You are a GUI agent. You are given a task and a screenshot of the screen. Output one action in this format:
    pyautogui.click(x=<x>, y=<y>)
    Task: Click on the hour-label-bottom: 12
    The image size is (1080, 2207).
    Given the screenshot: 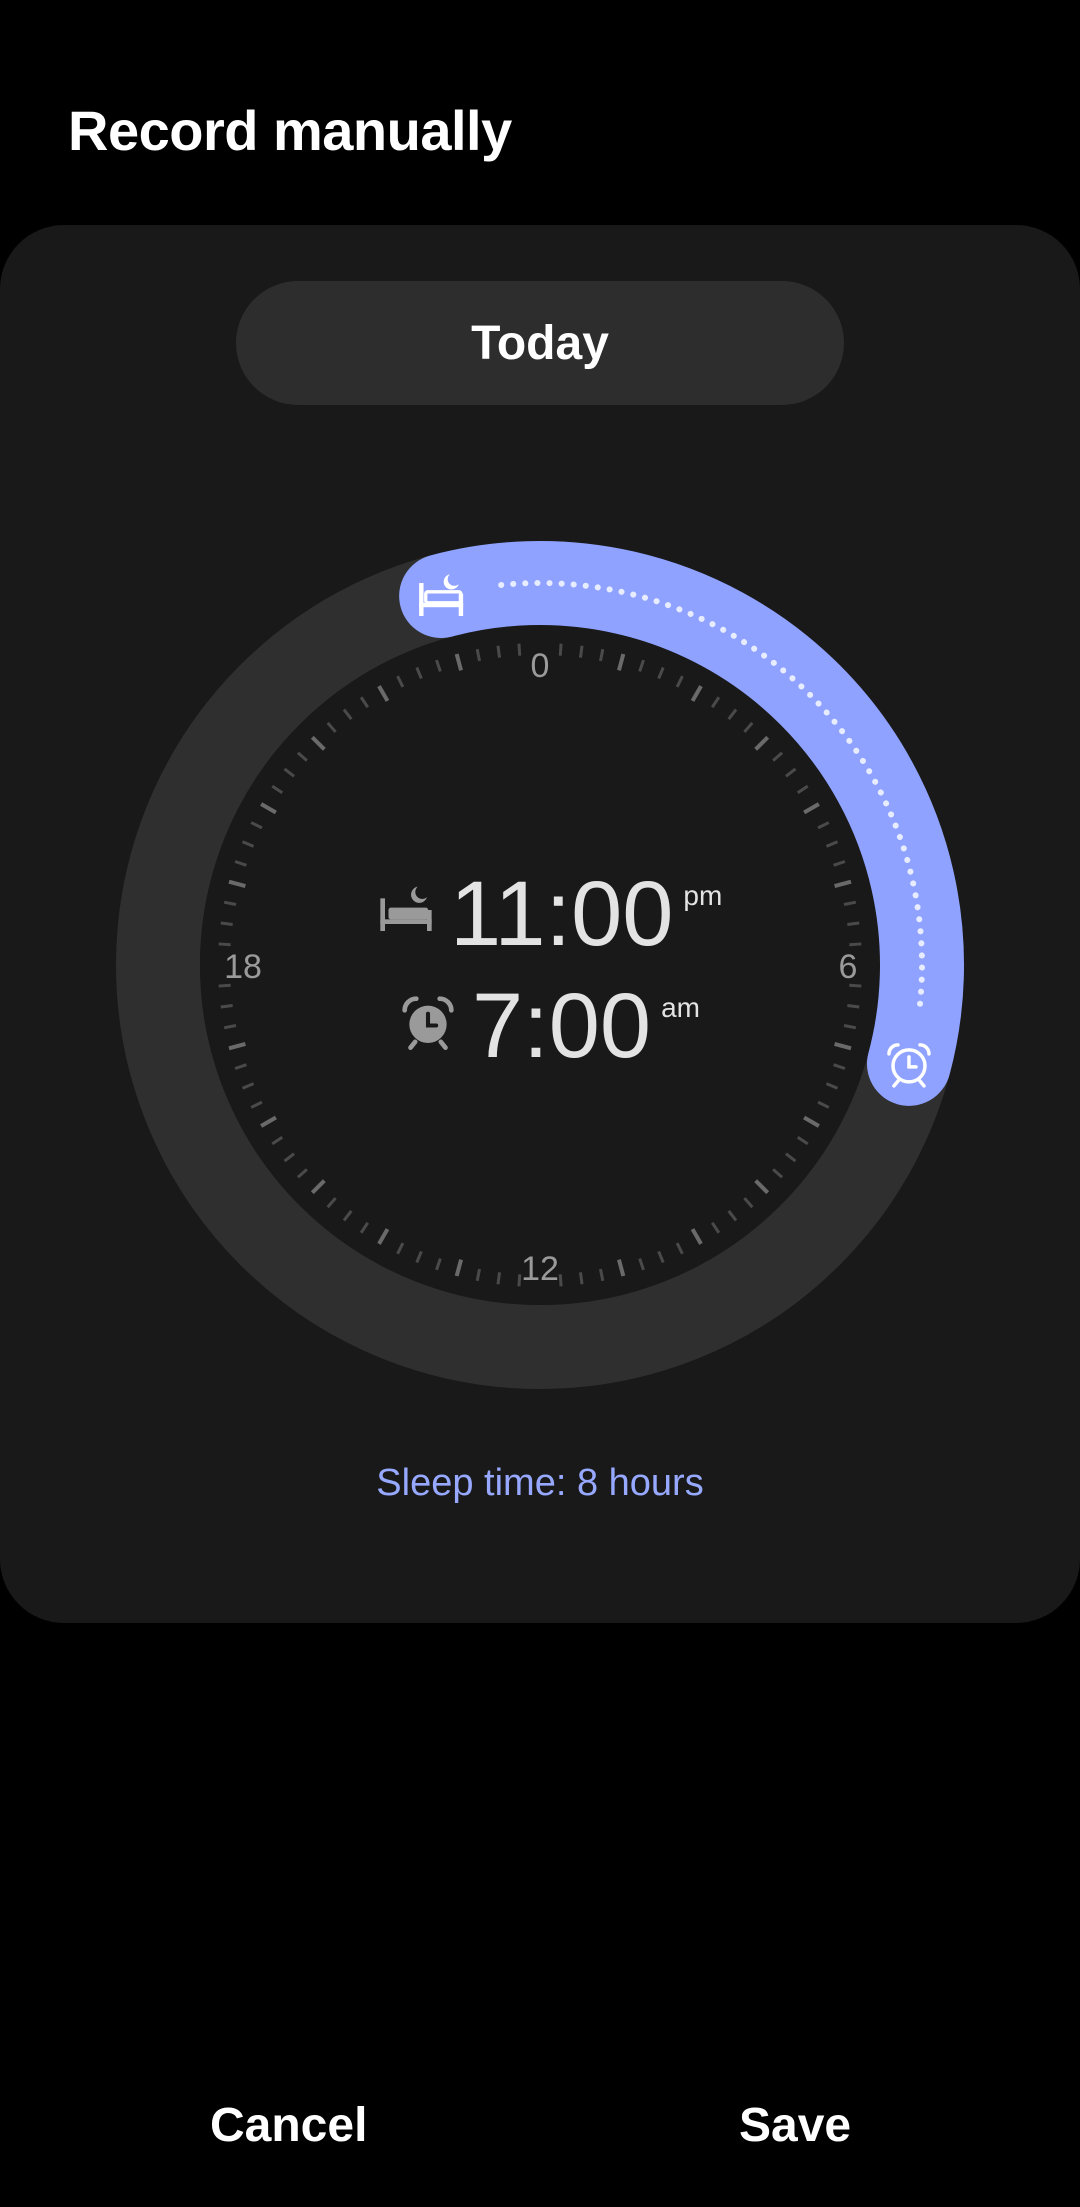 What is the action you would take?
    pyautogui.click(x=540, y=1269)
    